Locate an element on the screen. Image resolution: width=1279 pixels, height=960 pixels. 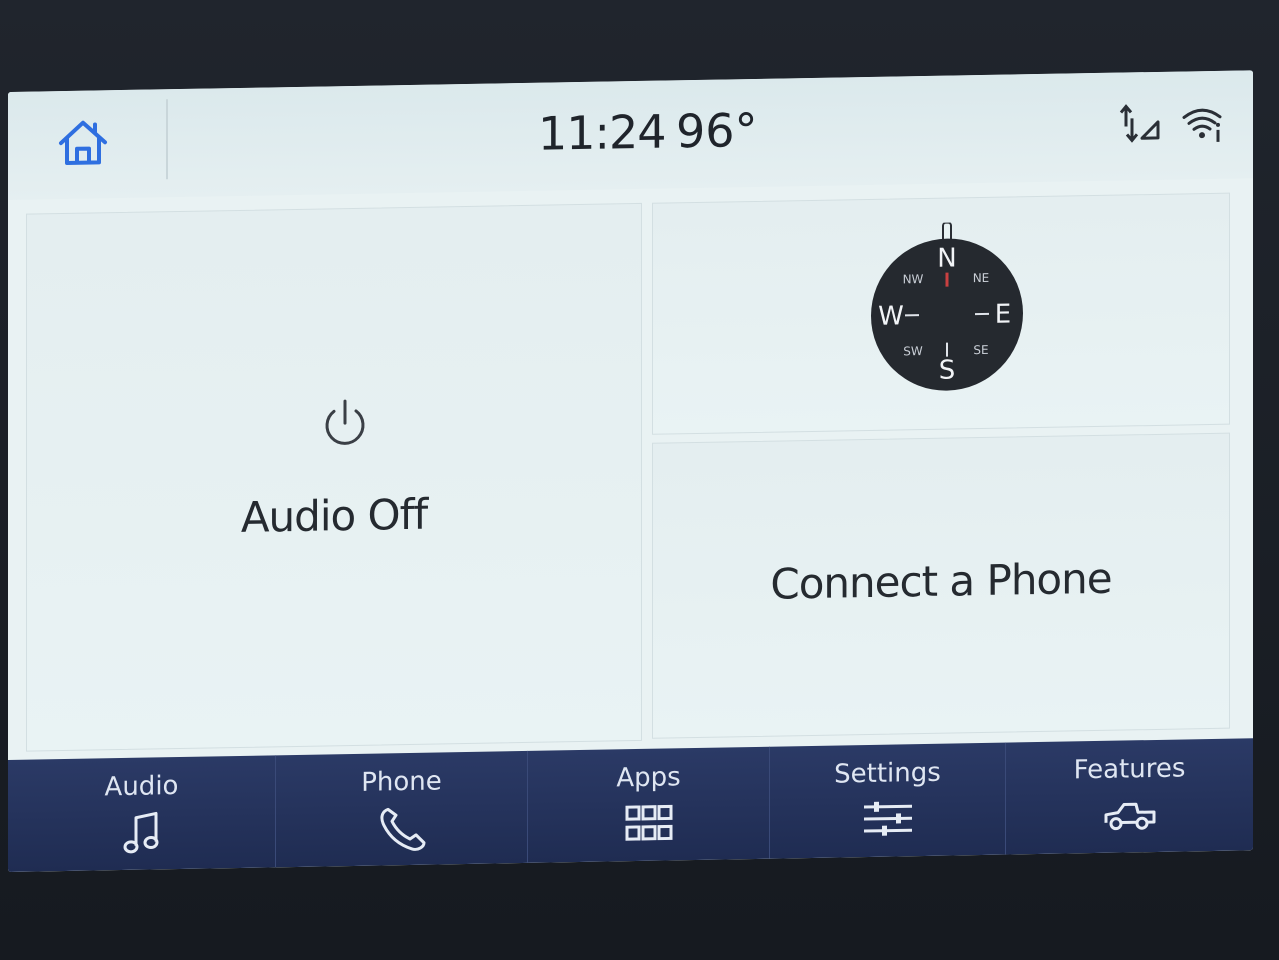
outside-temperature: 96° is located at coordinates (717, 130).